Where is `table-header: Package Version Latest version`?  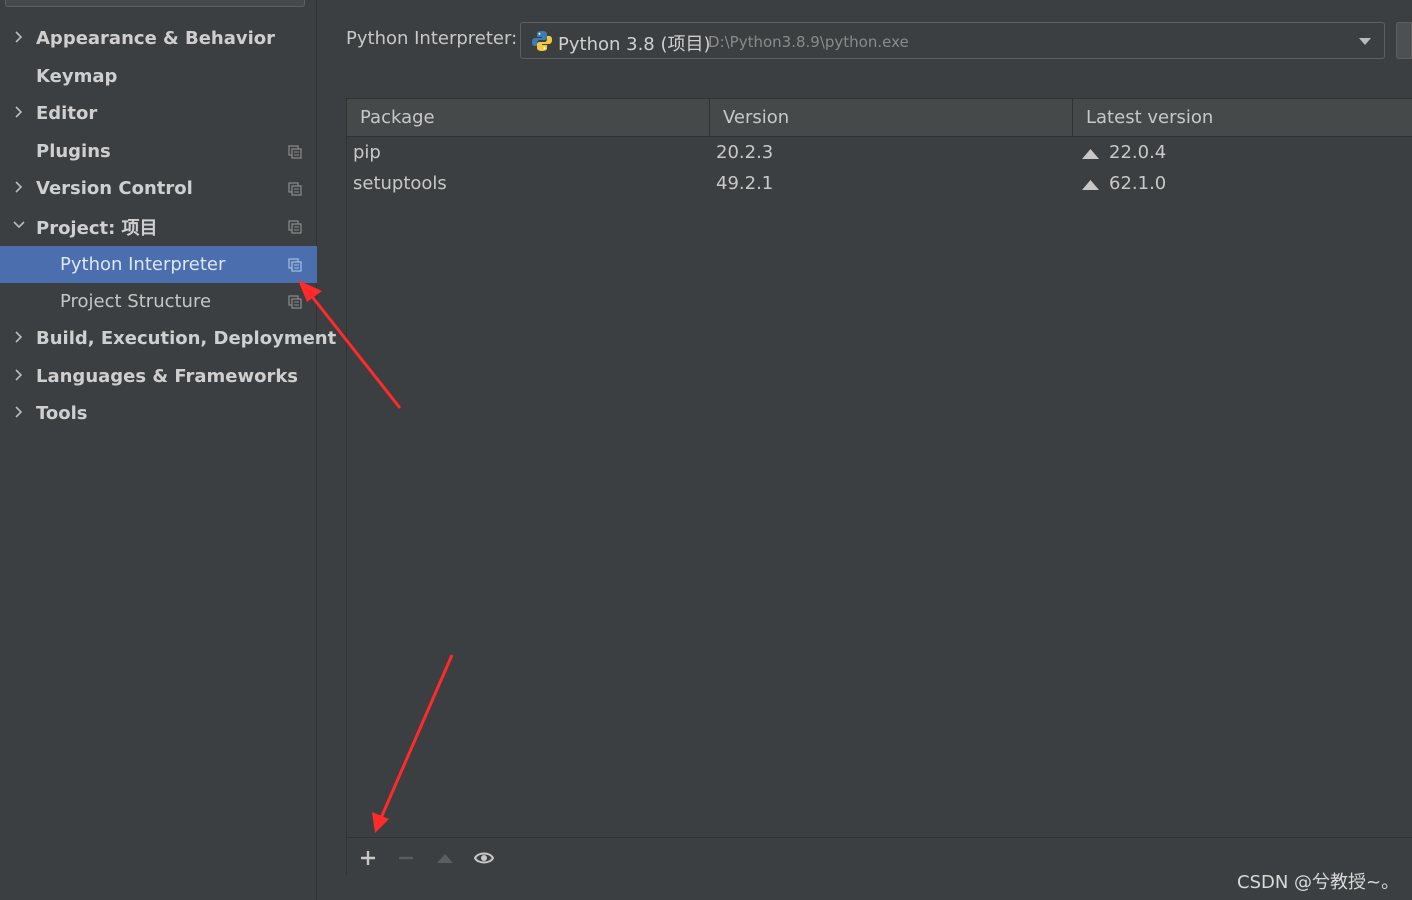
table-header: Package Version Latest version is located at coordinates (879, 118).